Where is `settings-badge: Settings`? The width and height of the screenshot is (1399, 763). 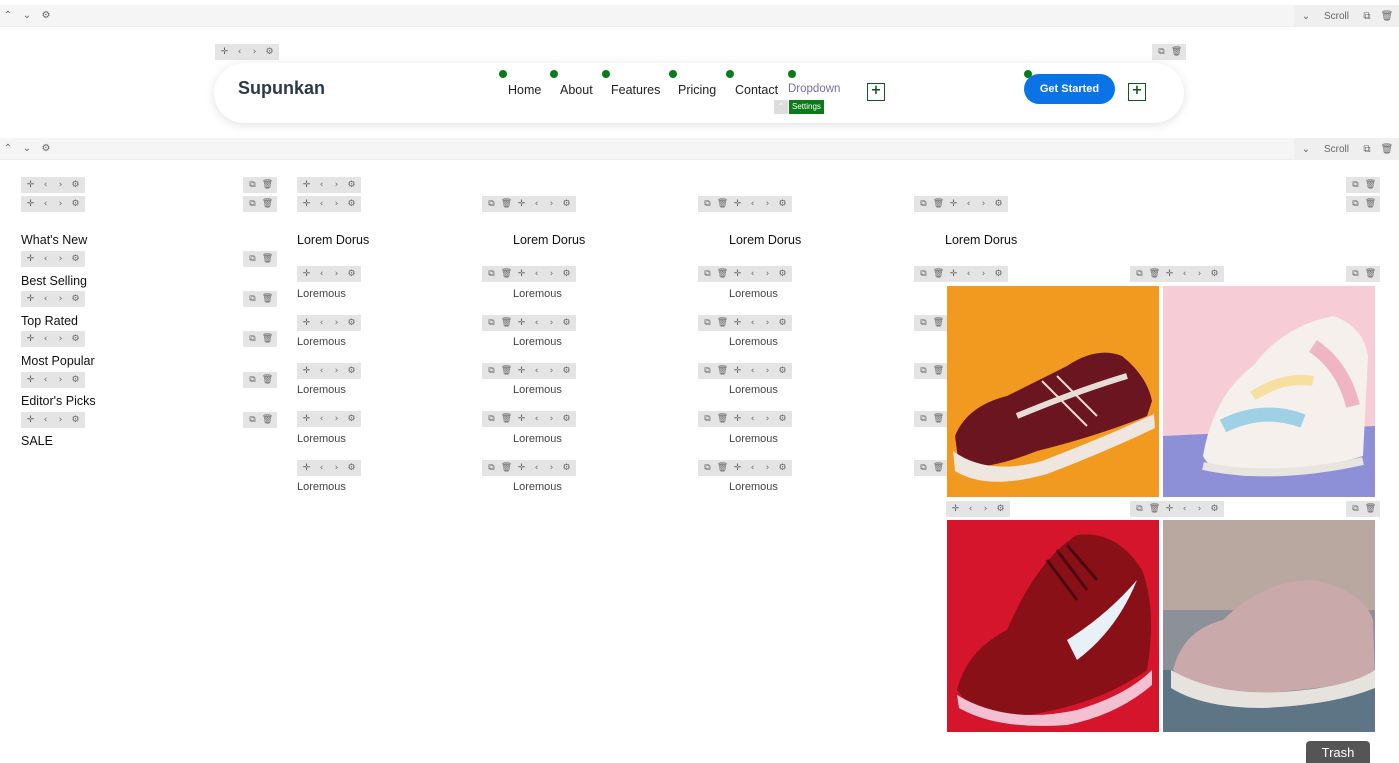
settings-badge: Settings is located at coordinates (806, 107).